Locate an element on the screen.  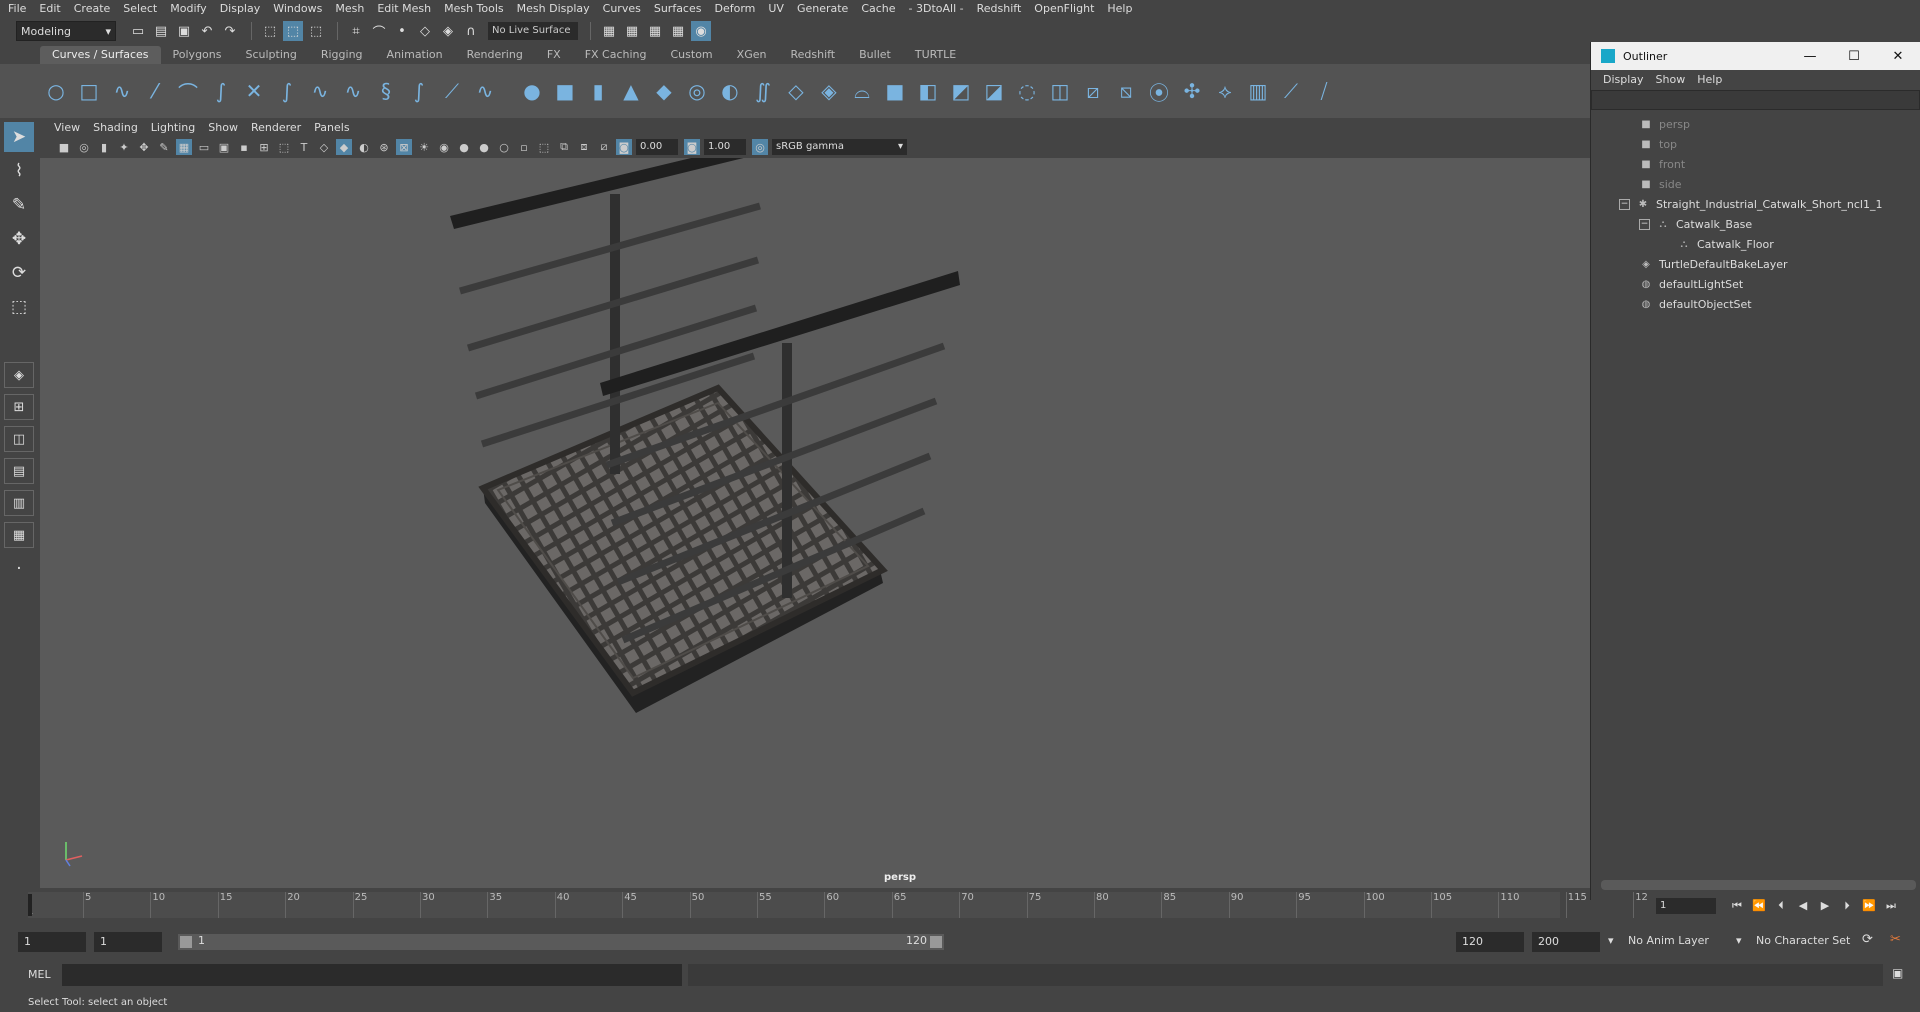
gate-mask-icon: ▪ is located at coordinates (244, 147).